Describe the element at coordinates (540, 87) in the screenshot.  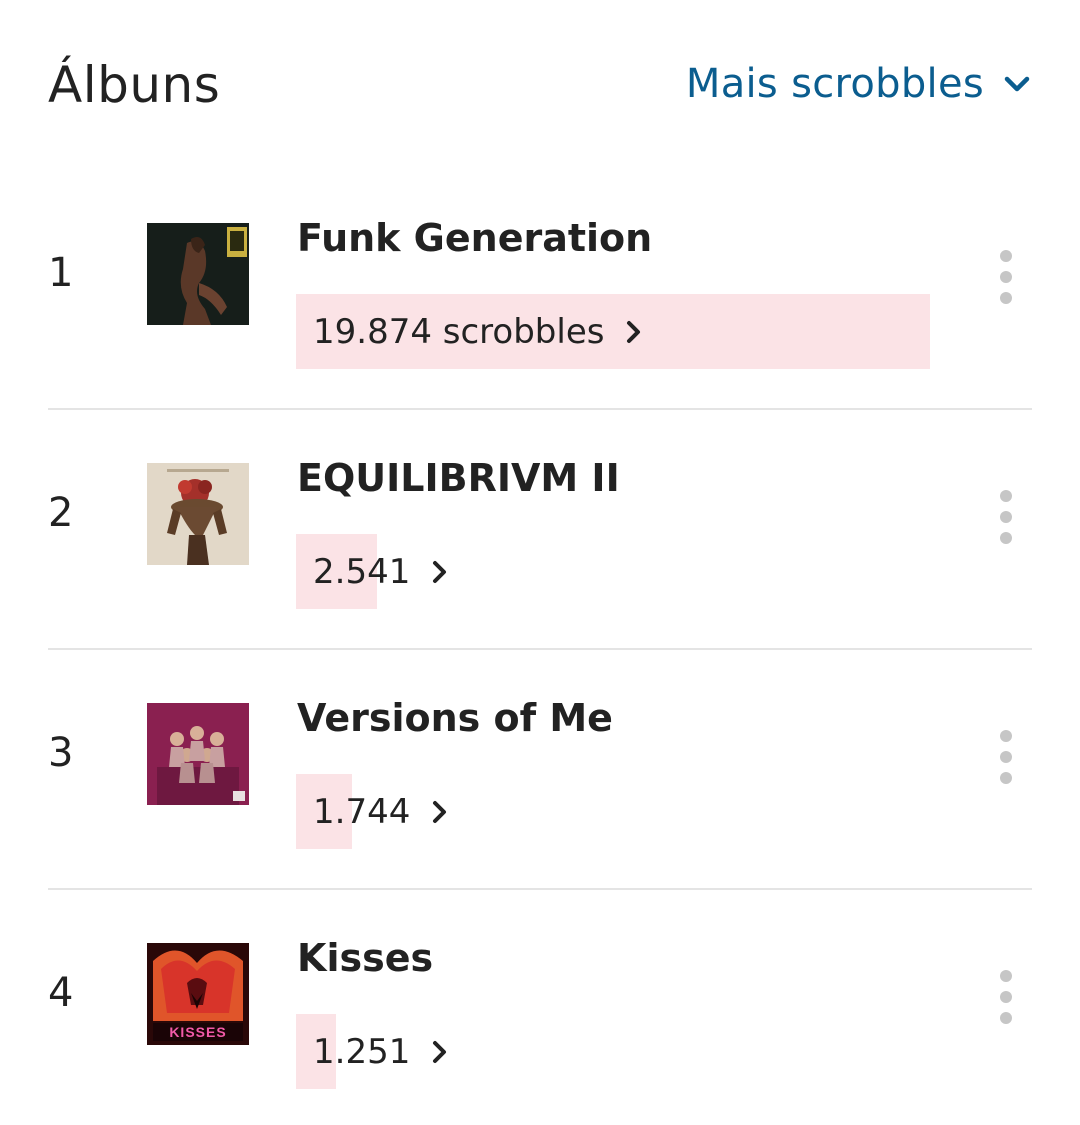
I see `albums-header: Álbuns Mais scrobbles` at that location.